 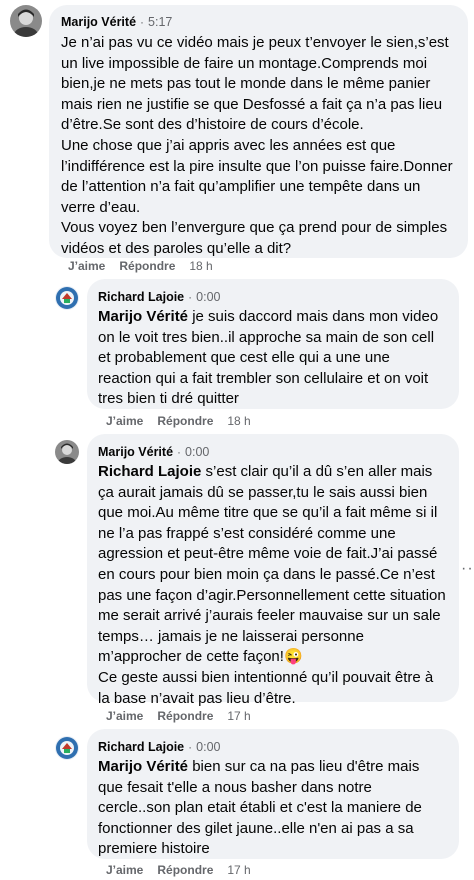 I want to click on comment-header: Marijo Vérité · 5:17, so click(x=258, y=22).